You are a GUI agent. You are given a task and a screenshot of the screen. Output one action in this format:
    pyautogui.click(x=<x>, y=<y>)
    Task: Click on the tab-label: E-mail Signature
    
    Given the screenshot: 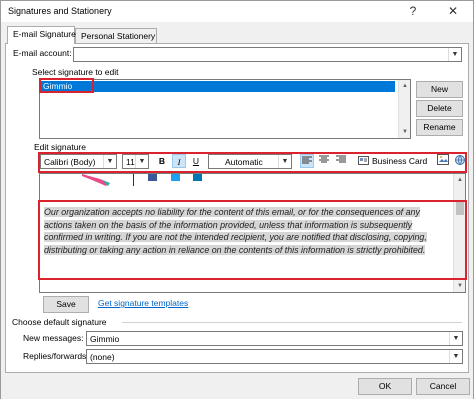 What is the action you would take?
    pyautogui.click(x=44, y=34)
    